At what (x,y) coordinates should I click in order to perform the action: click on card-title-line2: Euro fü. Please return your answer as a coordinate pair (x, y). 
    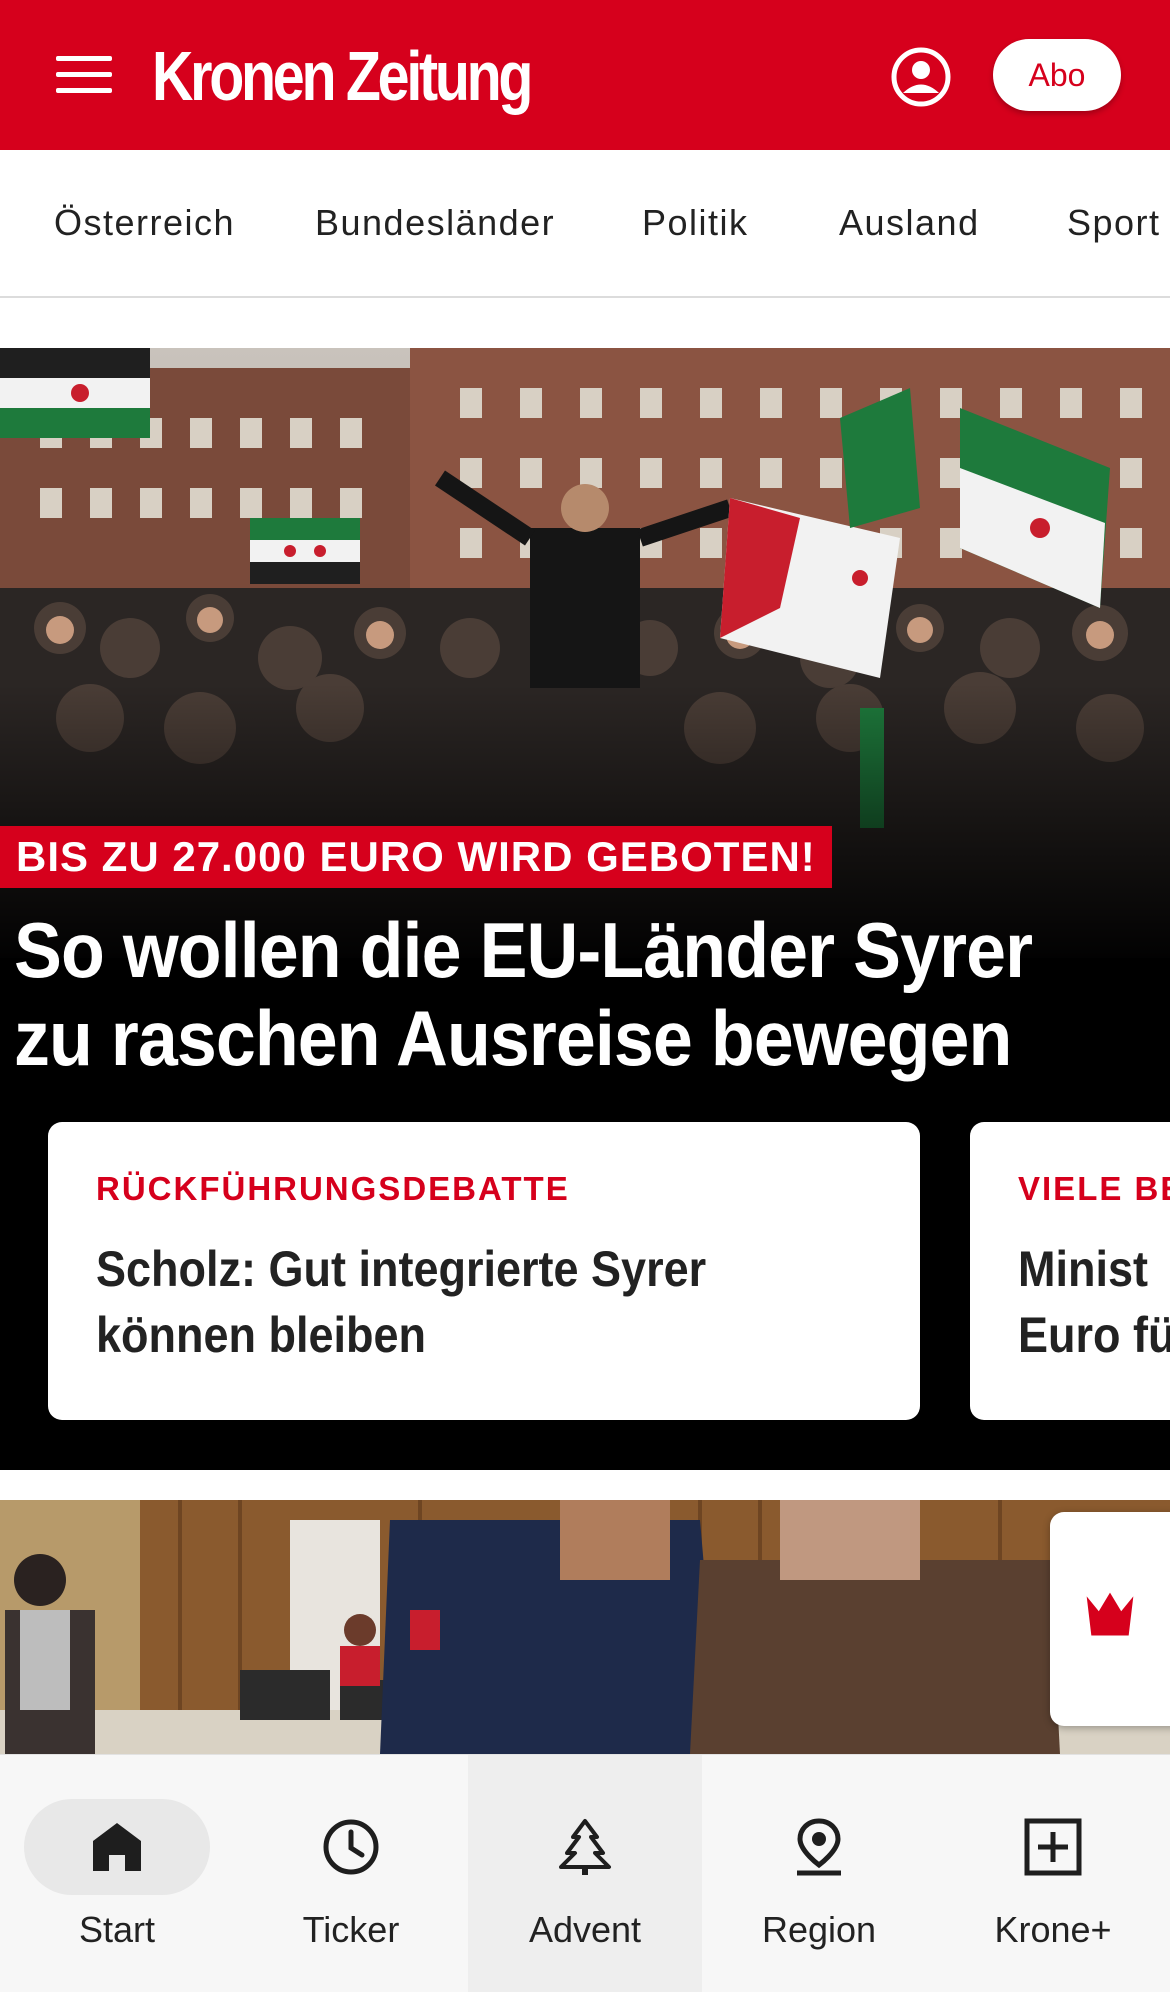
    Looking at the image, I should click on (1094, 1335).